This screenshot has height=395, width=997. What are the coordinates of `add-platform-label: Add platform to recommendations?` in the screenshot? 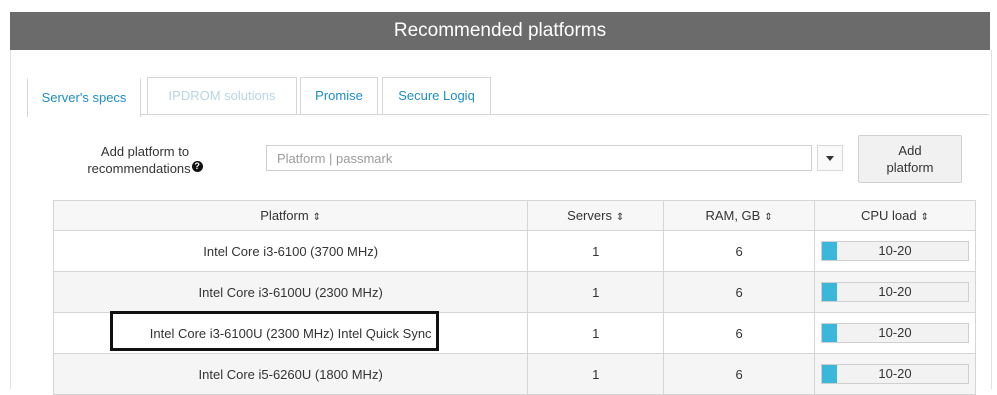 It's located at (145, 160).